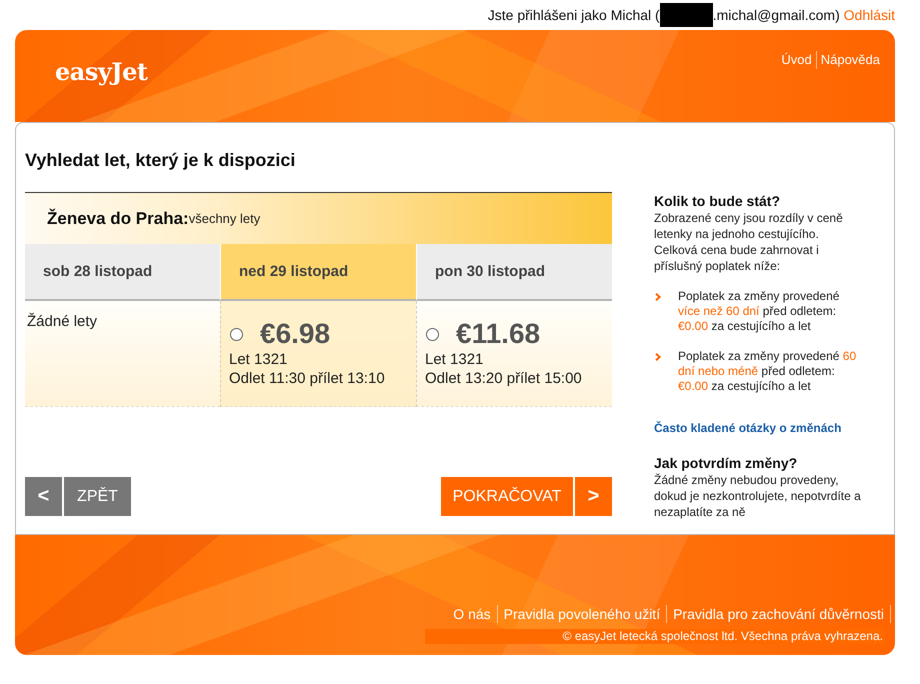 This screenshot has height=684, width=920. I want to click on fee-text: Poplatek za změny provedené 60 dní nebo méně před odletem: €0.00 za cestujícího a let, so click(768, 371).